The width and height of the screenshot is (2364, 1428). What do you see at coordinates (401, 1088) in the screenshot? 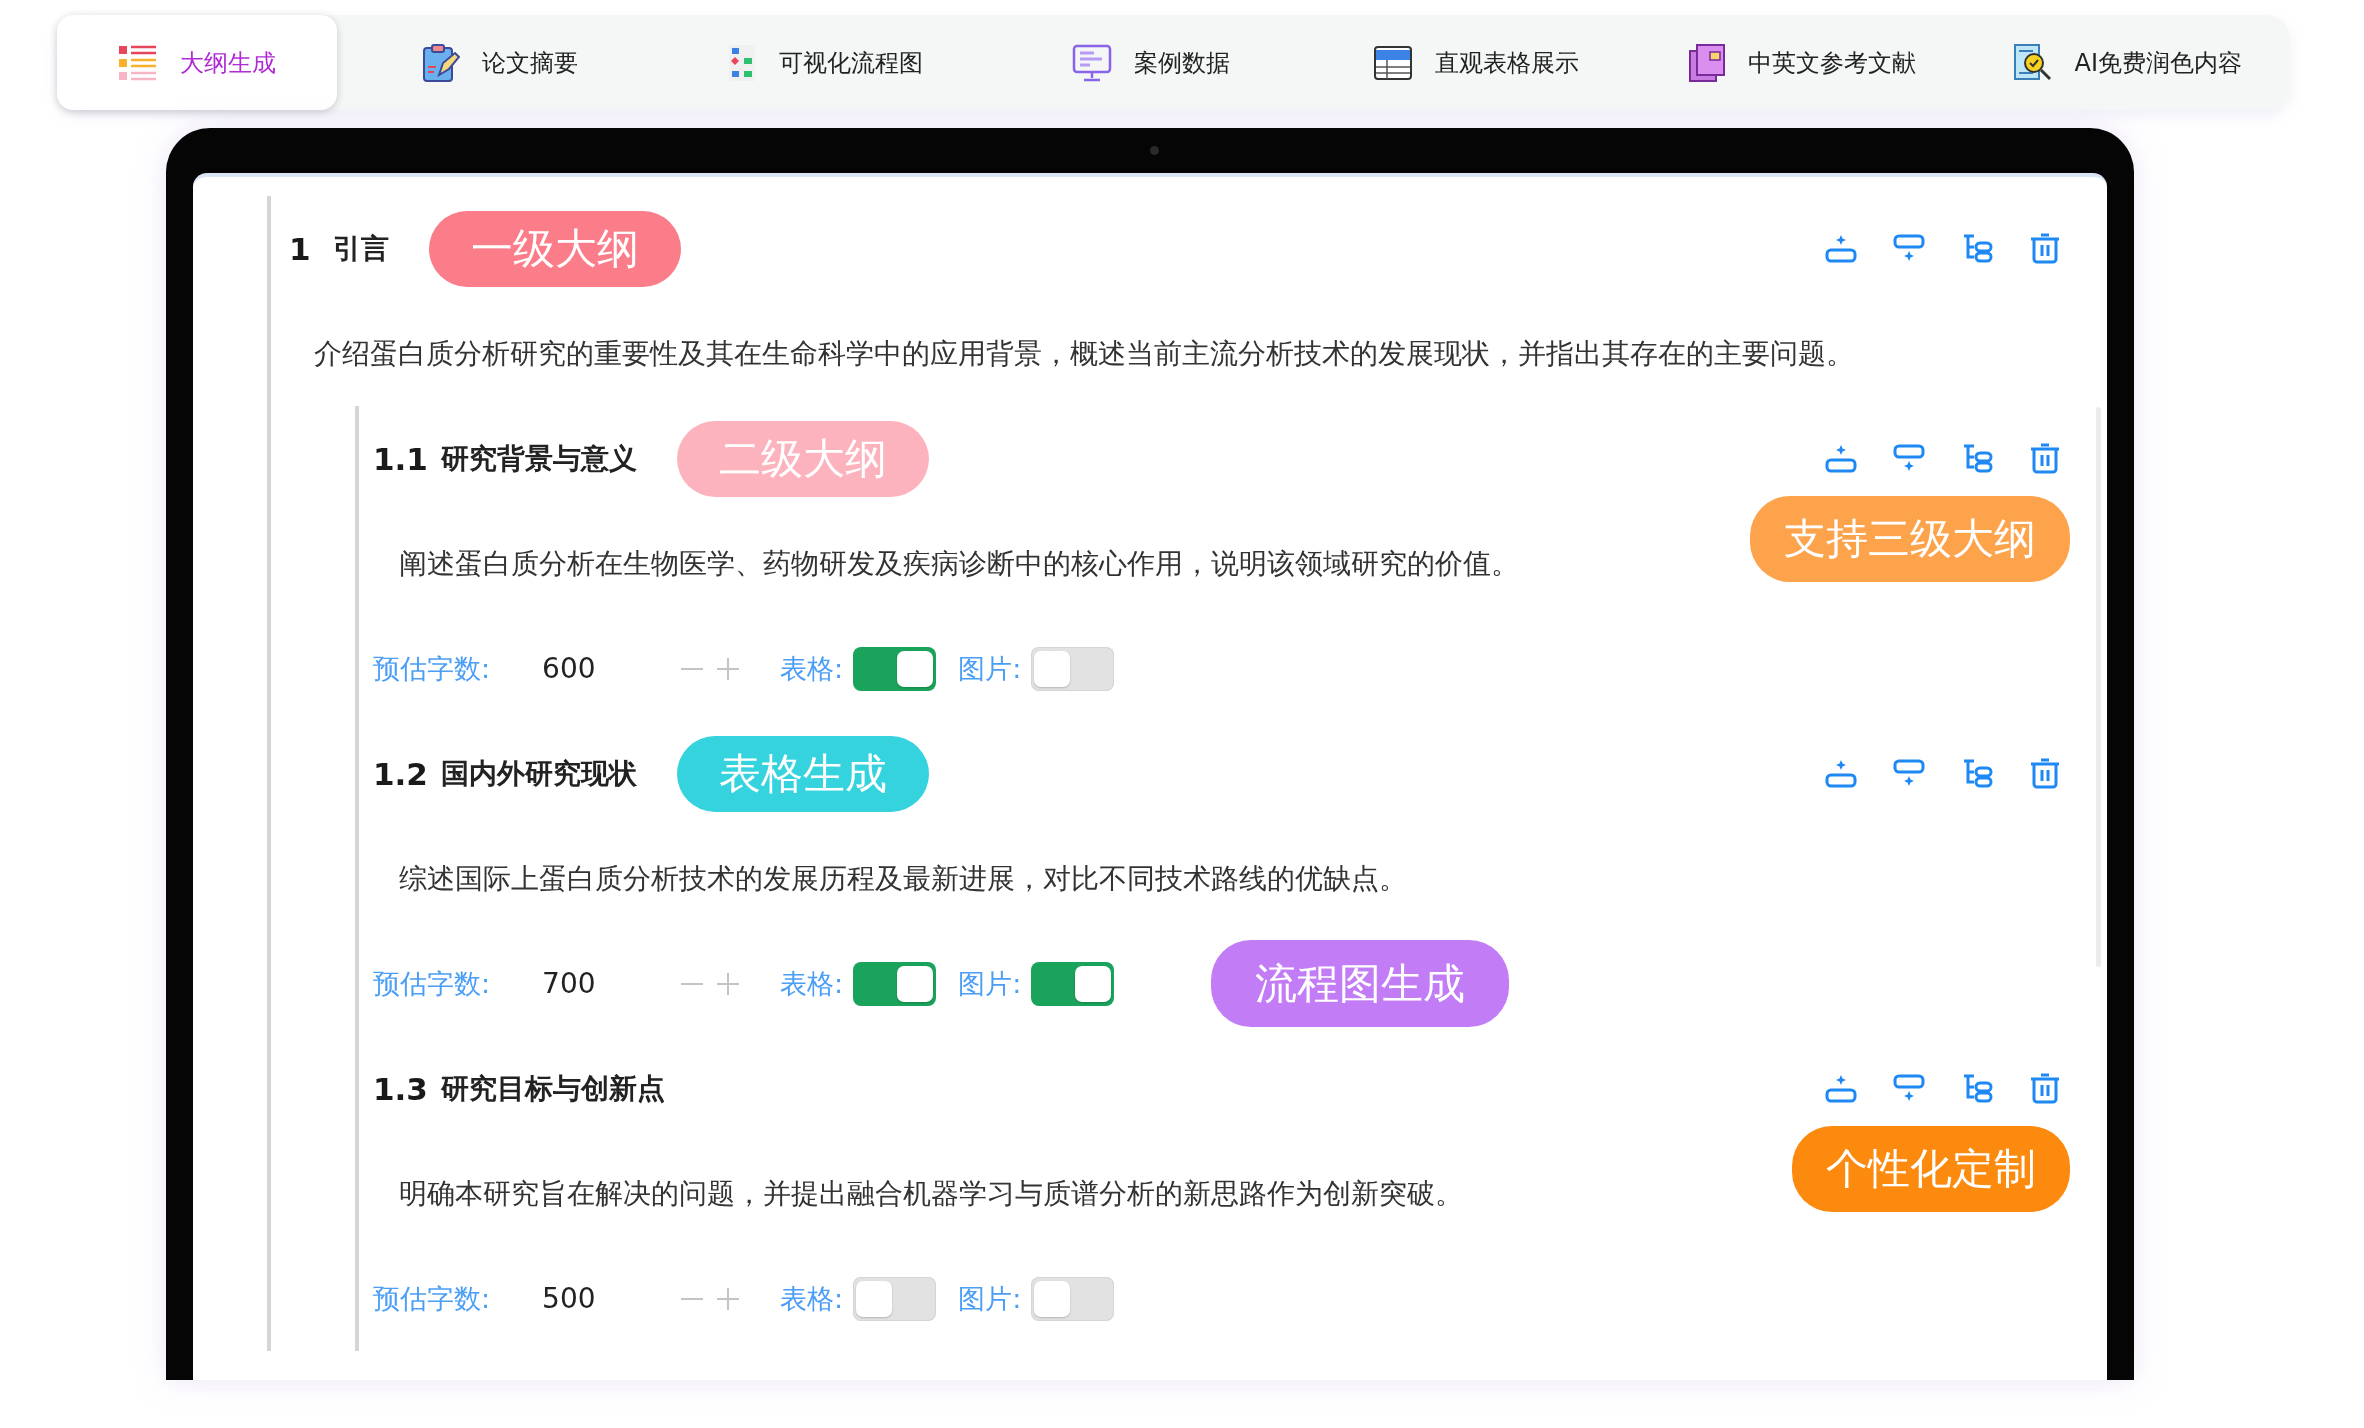
I see `section-number: 1.3` at bounding box center [401, 1088].